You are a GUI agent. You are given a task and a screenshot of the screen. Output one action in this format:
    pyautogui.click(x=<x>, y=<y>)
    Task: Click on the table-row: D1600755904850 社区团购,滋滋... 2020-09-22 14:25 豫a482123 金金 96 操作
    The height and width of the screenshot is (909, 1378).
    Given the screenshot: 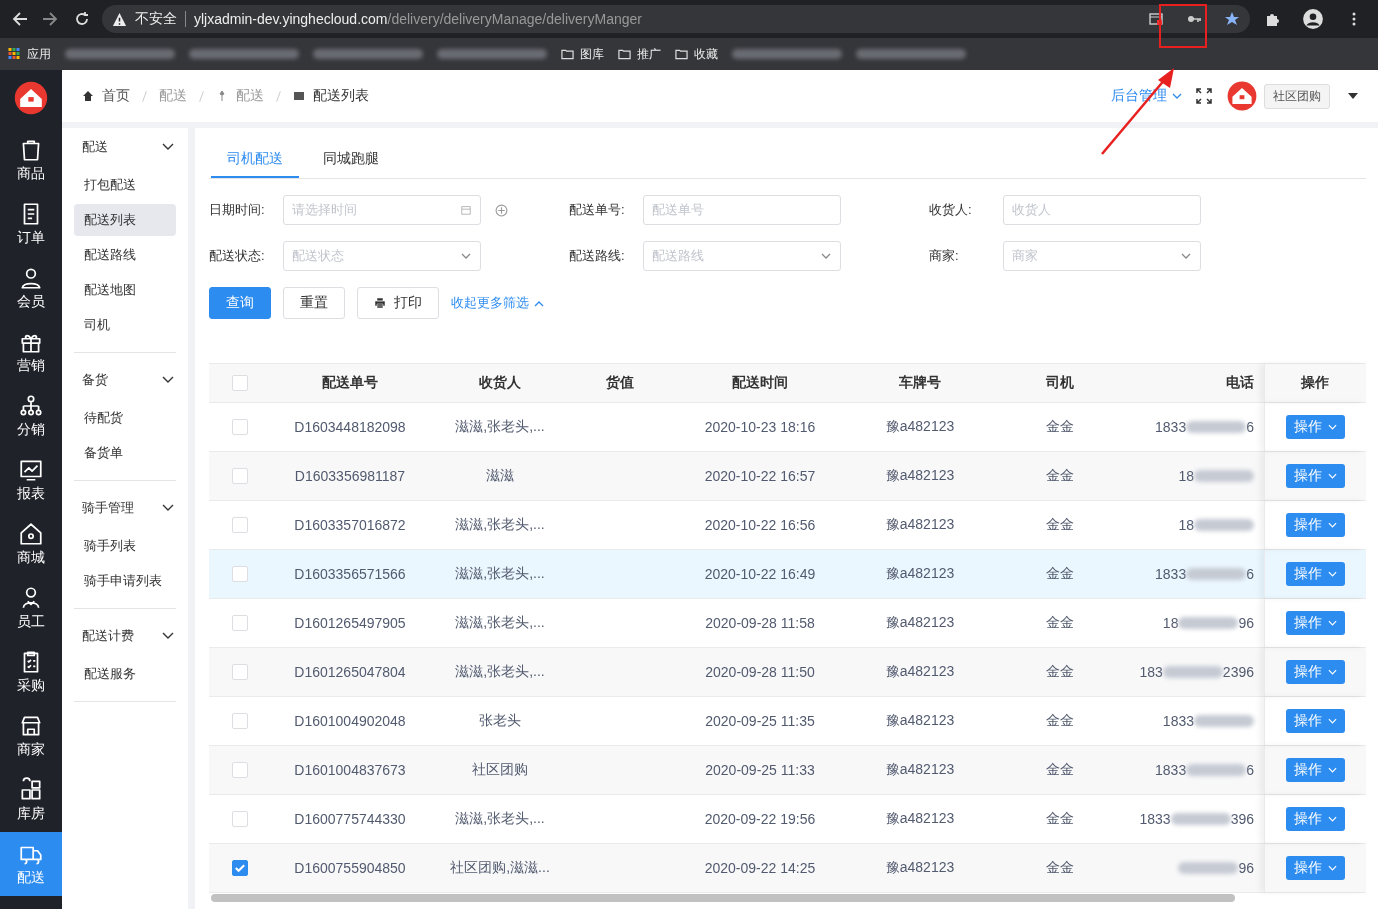 What is the action you would take?
    pyautogui.click(x=787, y=868)
    